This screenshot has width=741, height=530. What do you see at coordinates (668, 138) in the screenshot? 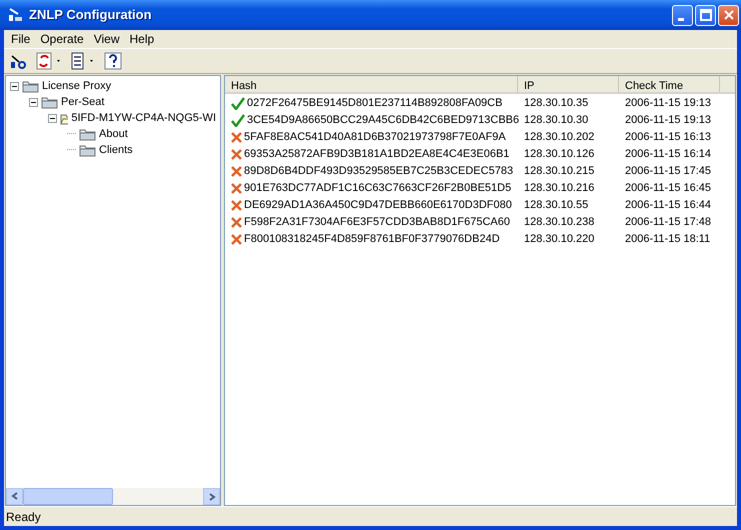
I see `table-cell-text: 2006-11-15 16:13` at bounding box center [668, 138].